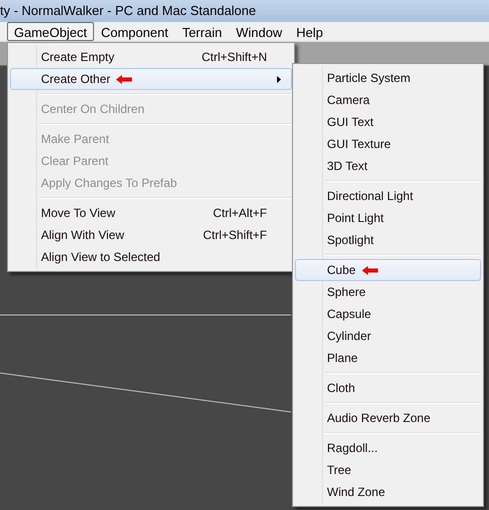 Image resolution: width=489 pixels, height=510 pixels. Describe the element at coordinates (388, 492) in the screenshot. I see `menu-item: Wind Zone` at that location.